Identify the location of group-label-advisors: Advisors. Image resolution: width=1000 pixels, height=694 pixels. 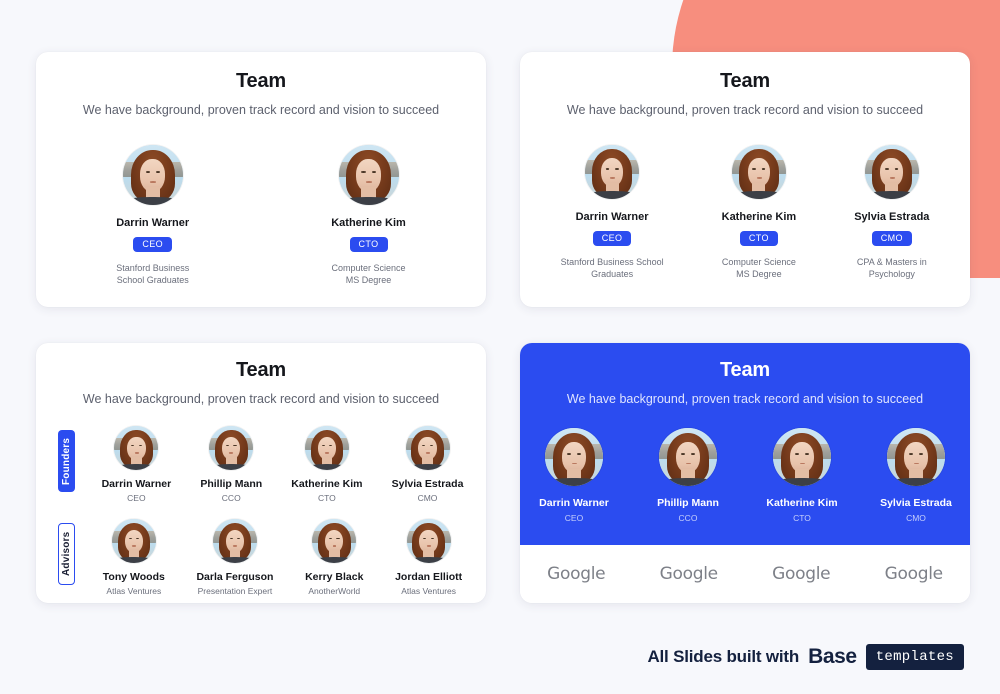
(66, 554).